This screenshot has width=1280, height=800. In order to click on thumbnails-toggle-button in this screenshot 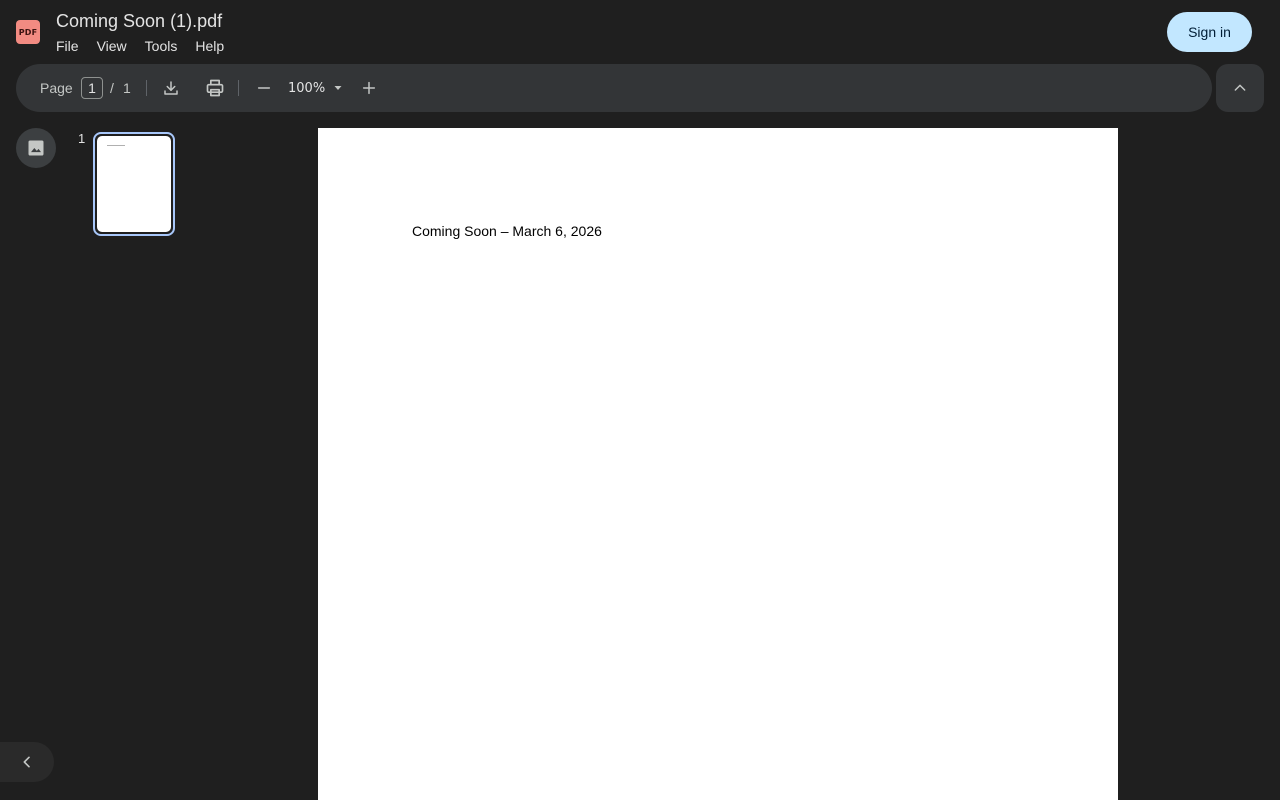, I will do `click(36, 148)`.